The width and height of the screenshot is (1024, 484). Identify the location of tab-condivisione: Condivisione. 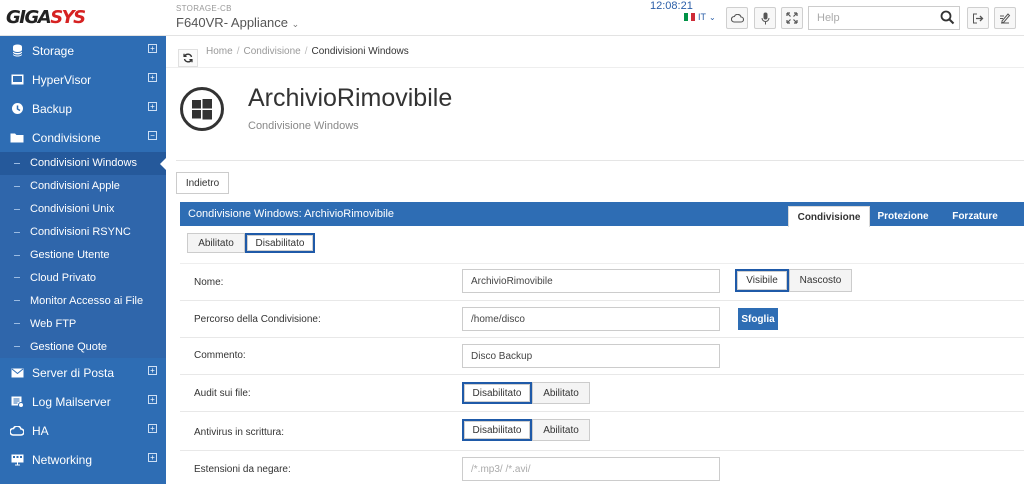
(829, 216).